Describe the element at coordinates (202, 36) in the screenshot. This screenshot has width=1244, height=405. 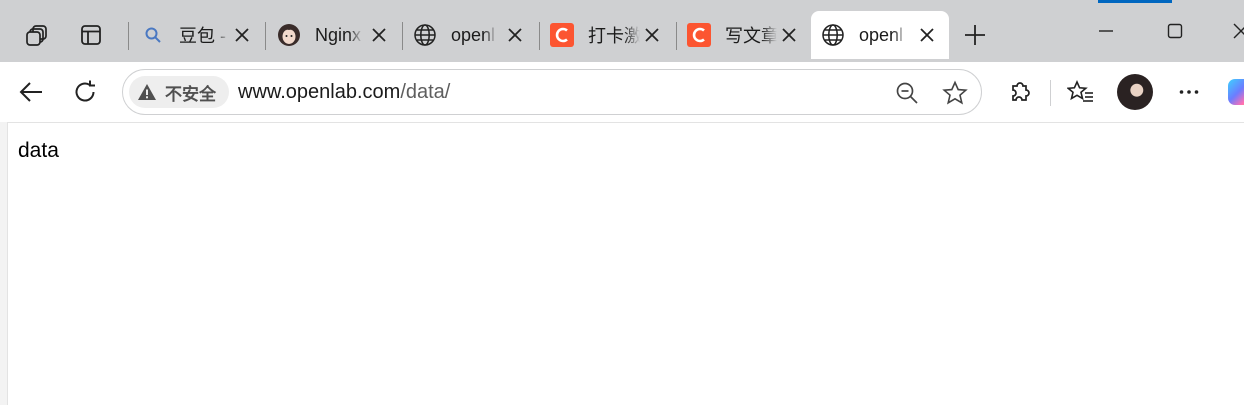
I see `tab-title: 豆包 -` at that location.